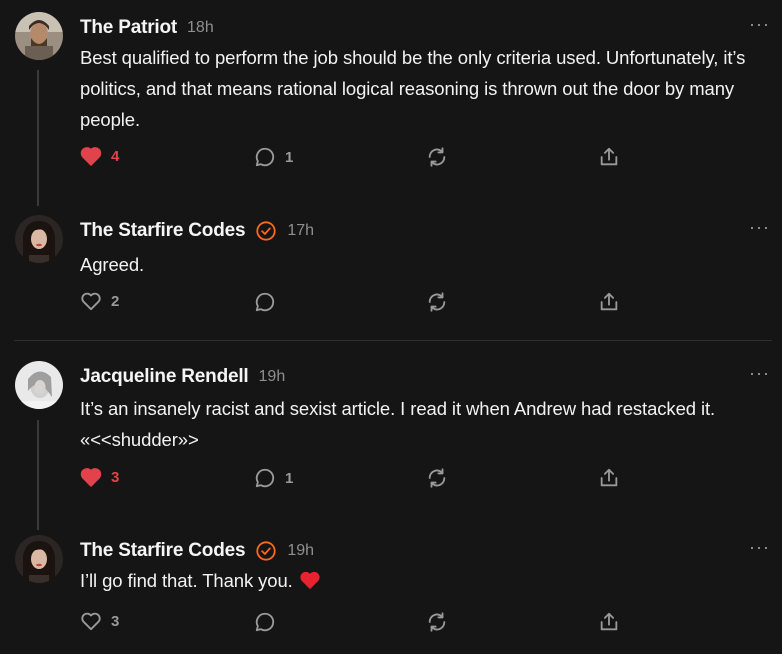 Image resolution: width=782 pixels, height=654 pixels. Describe the element at coordinates (300, 231) in the screenshot. I see `timestamp: 17h` at that location.